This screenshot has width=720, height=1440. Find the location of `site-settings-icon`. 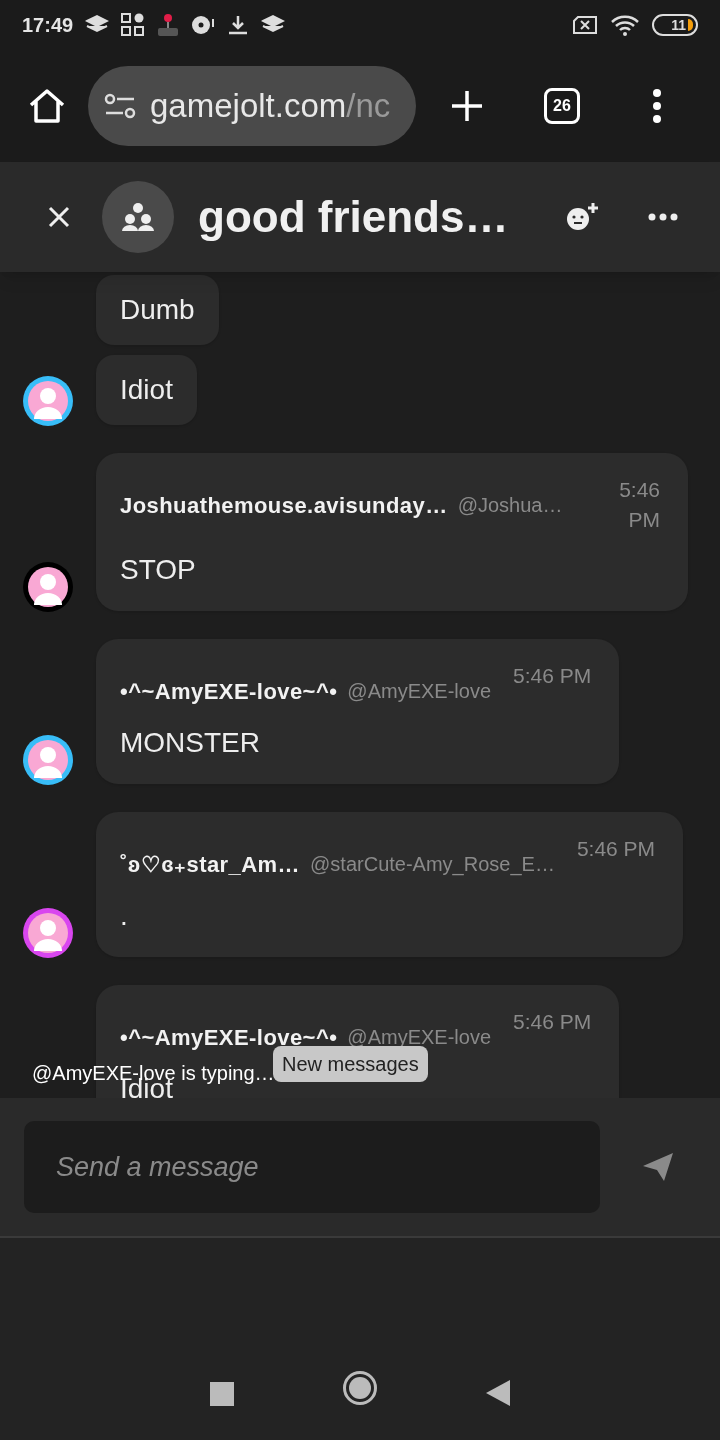

site-settings-icon is located at coordinates (120, 106).